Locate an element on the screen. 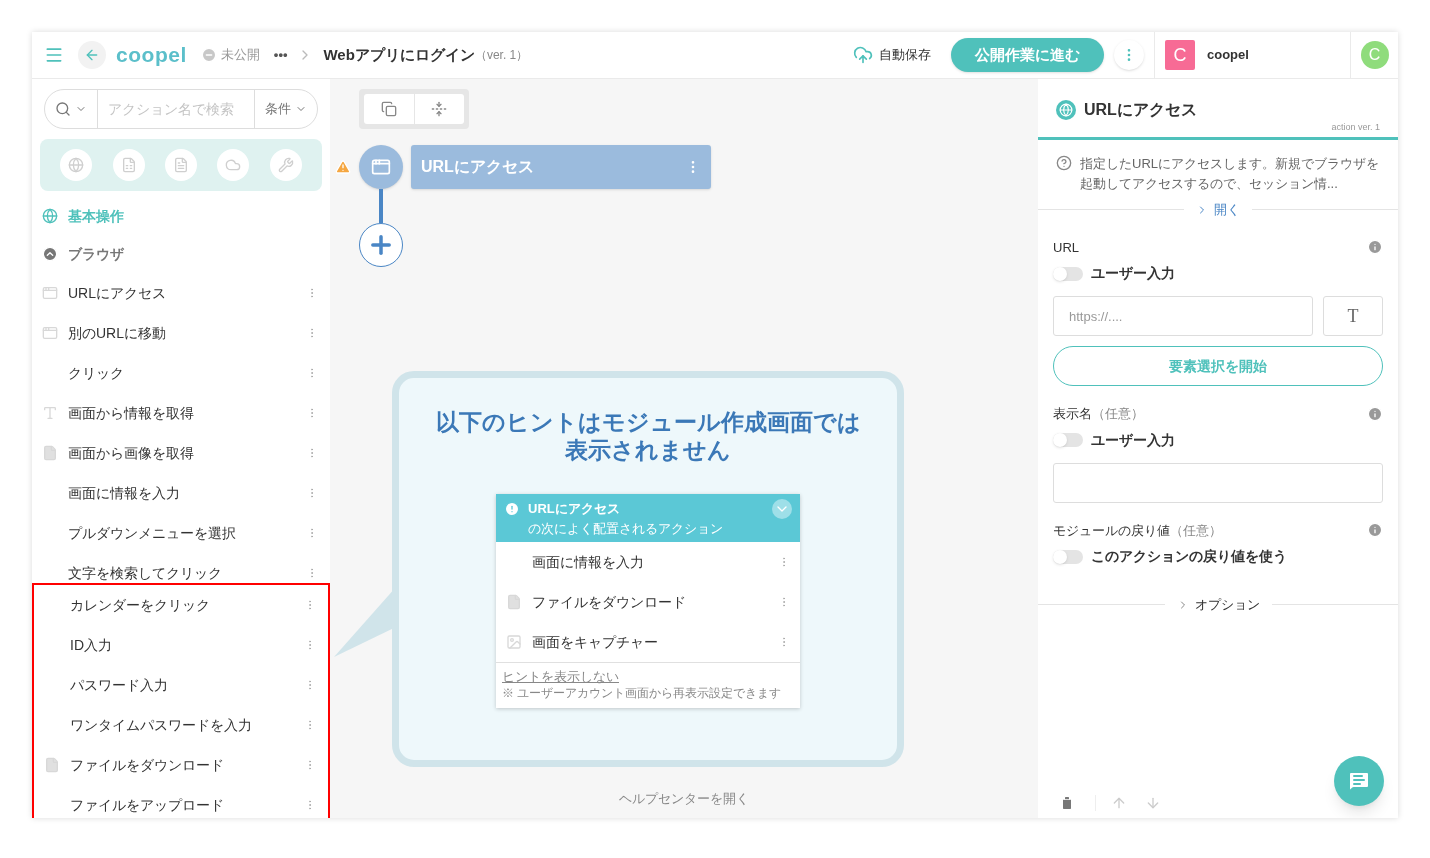  copy-button is located at coordinates (389, 109).